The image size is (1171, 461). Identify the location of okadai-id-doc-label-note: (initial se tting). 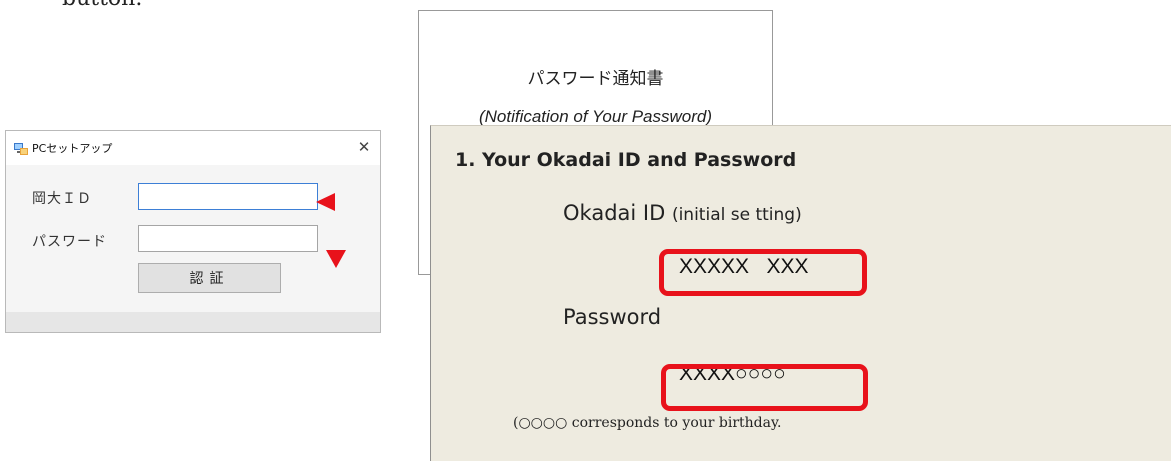
(736, 215).